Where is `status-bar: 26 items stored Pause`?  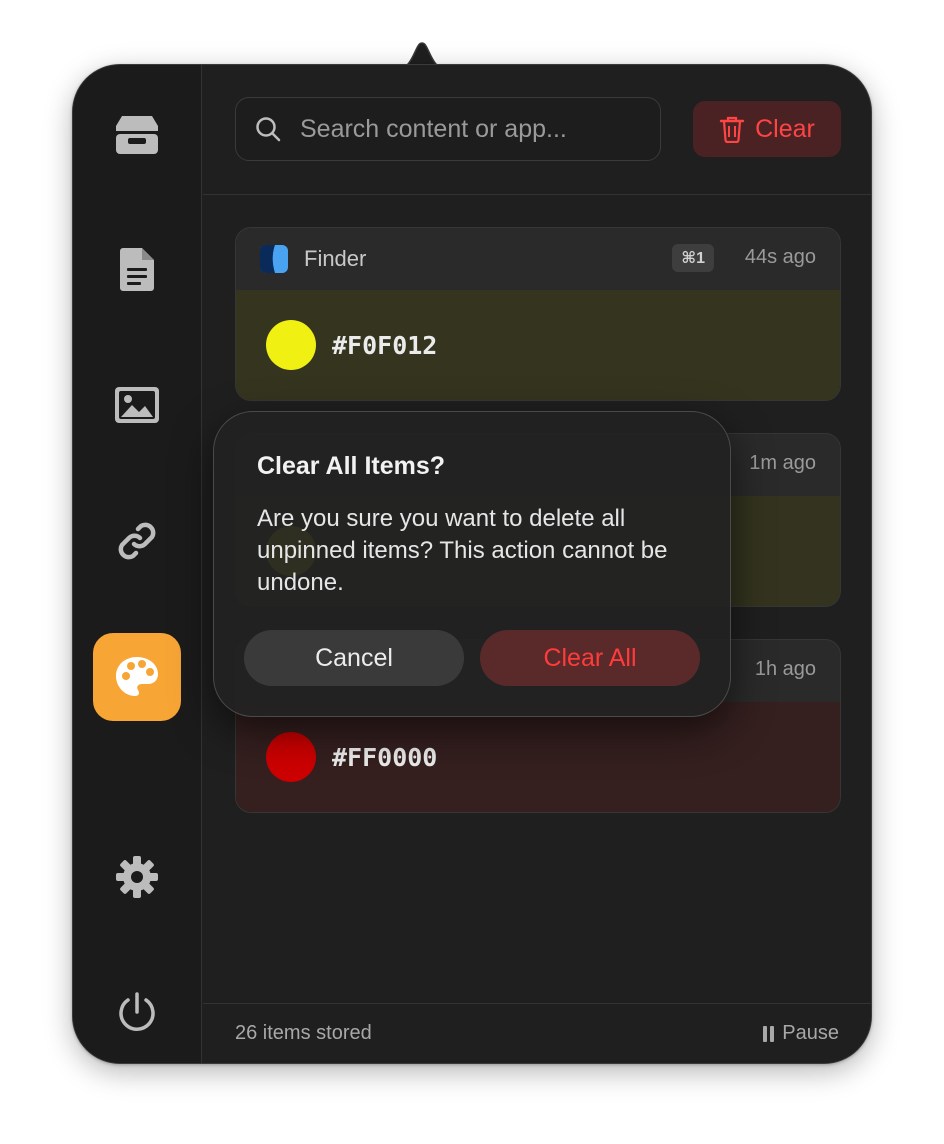
status-bar: 26 items stored Pause is located at coordinates (537, 1033).